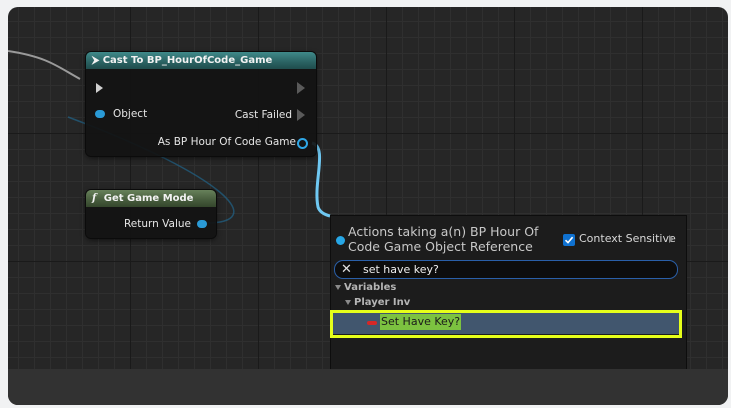 This screenshot has height=408, width=731. I want to click on category-variables: Variables, so click(365, 287).